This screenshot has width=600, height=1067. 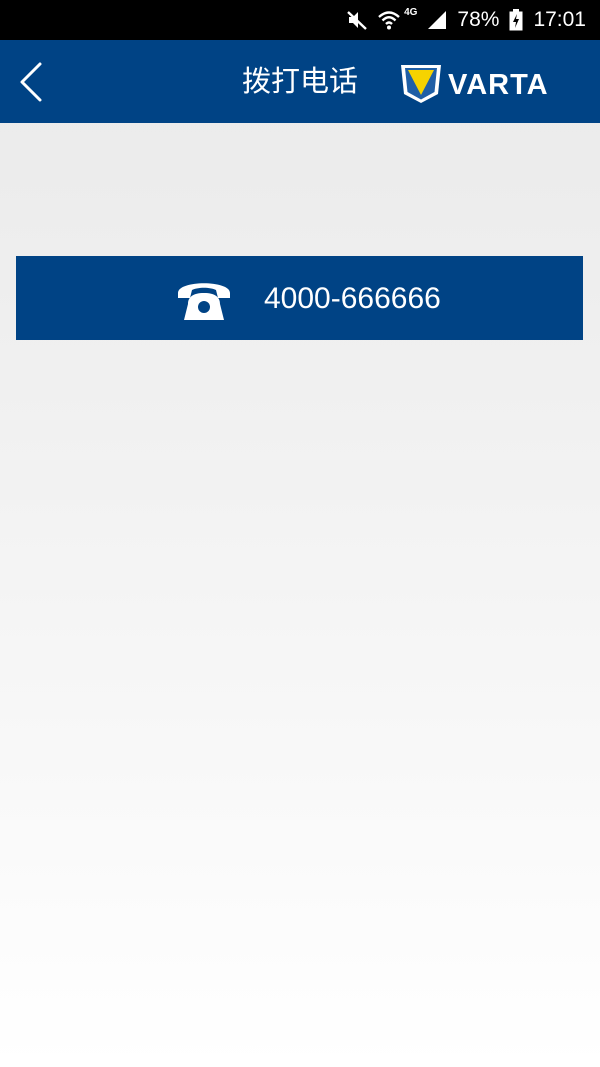 I want to click on call-phone-button: 4000-666666, so click(x=299, y=298).